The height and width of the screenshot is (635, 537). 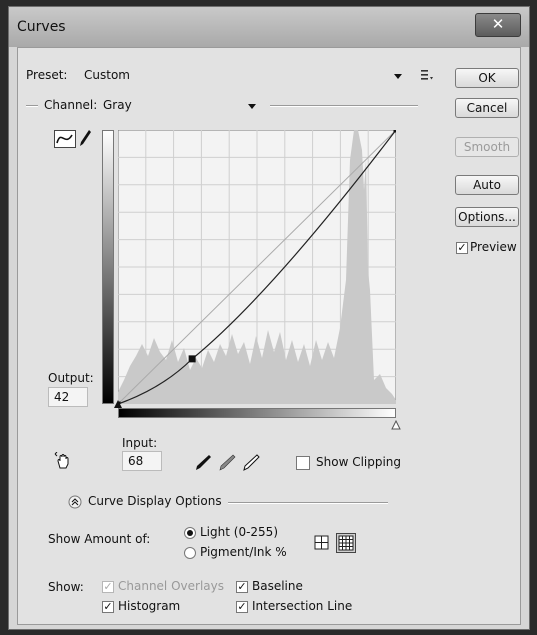 What do you see at coordinates (427, 75) in the screenshot?
I see `preset-menu-icon` at bounding box center [427, 75].